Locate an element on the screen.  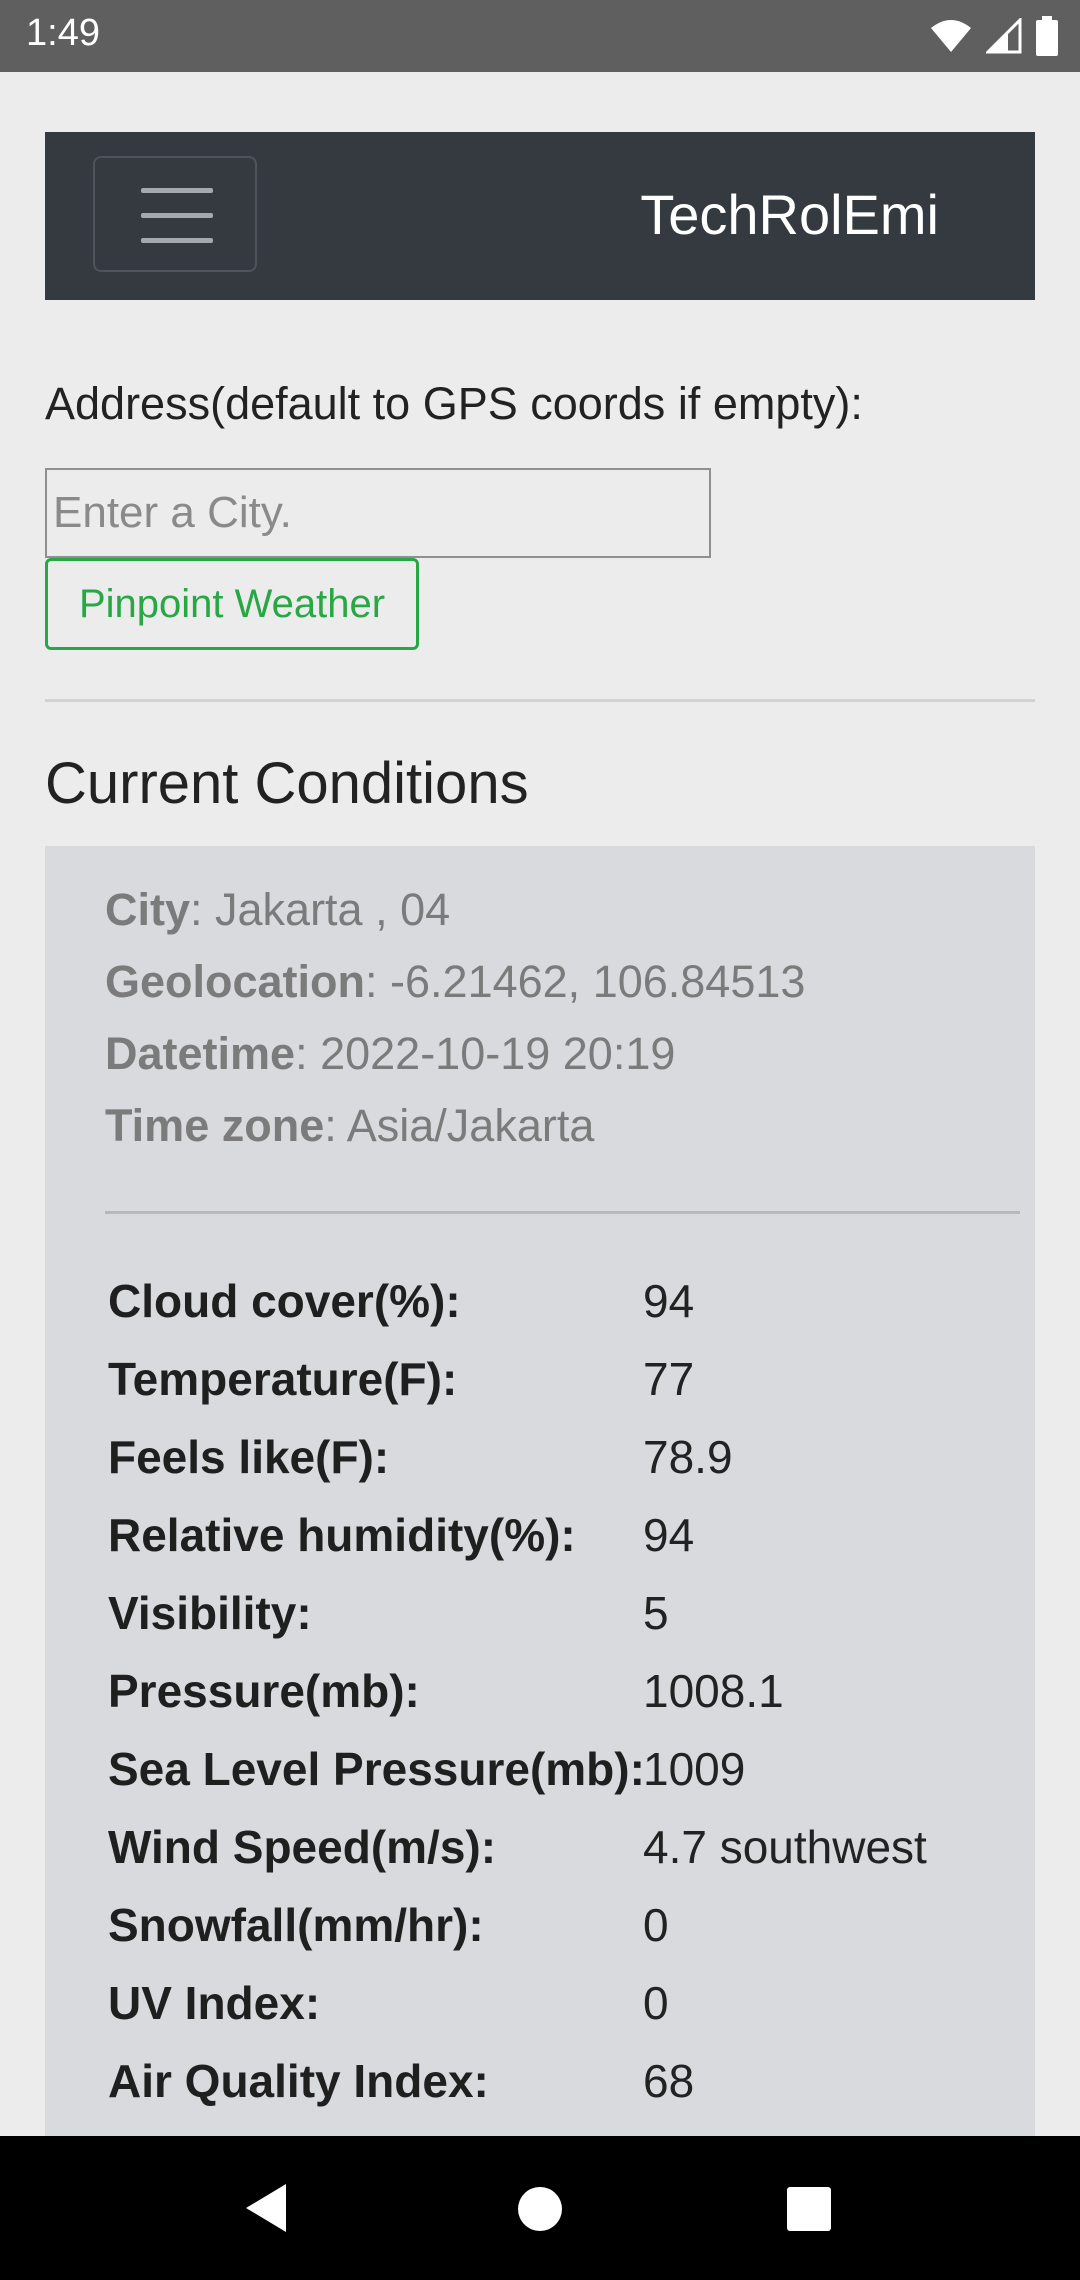
top-navbar: TechRolEmi is located at coordinates (540, 216).